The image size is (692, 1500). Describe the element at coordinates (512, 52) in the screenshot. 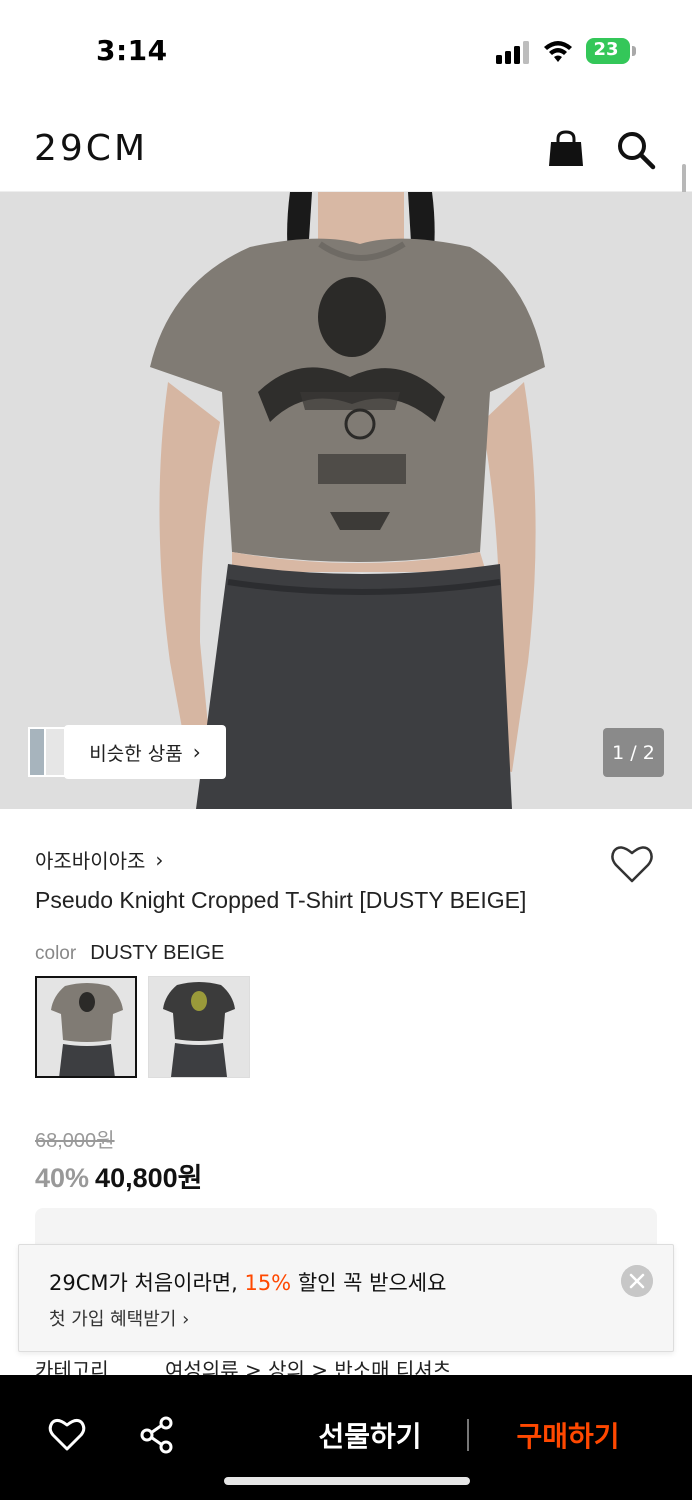

I see `cellular-signal-icon` at that location.